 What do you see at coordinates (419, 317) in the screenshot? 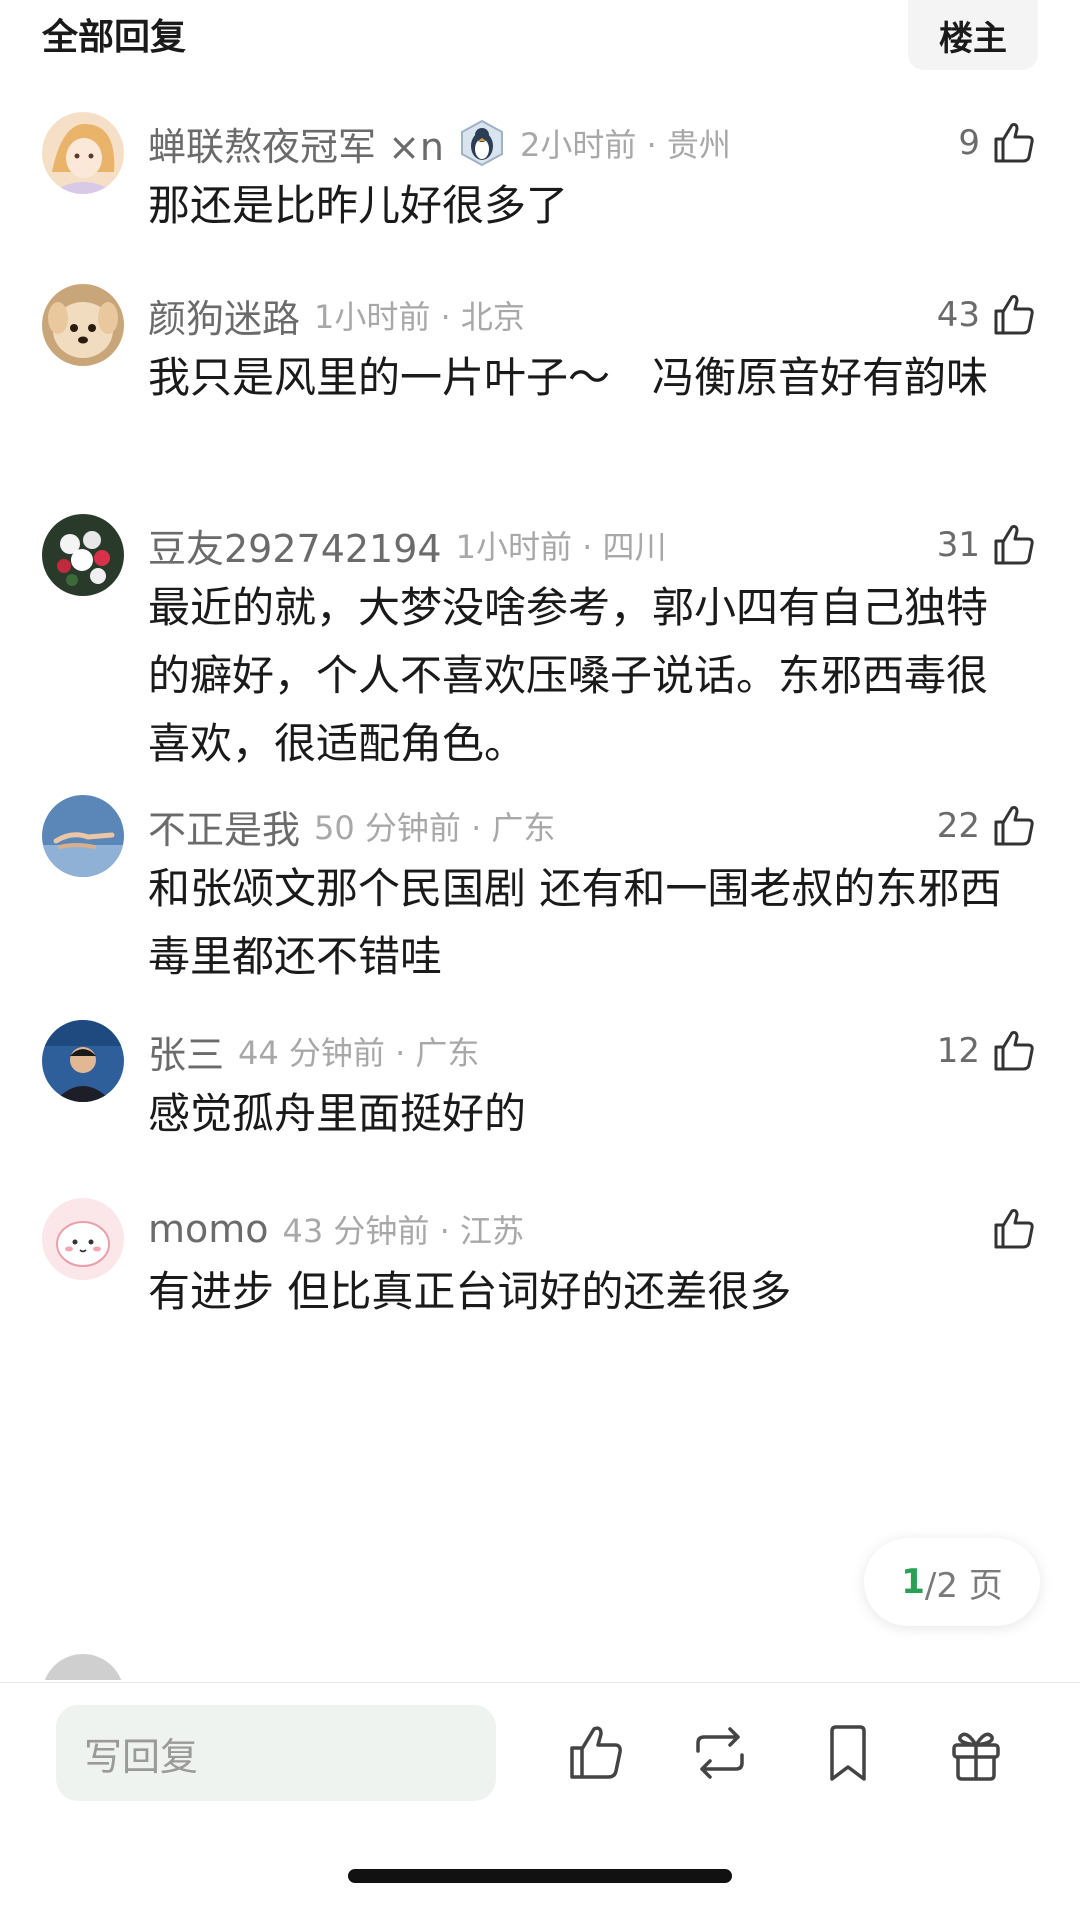
I see `comment-time-location: 1小时前 · 北京` at bounding box center [419, 317].